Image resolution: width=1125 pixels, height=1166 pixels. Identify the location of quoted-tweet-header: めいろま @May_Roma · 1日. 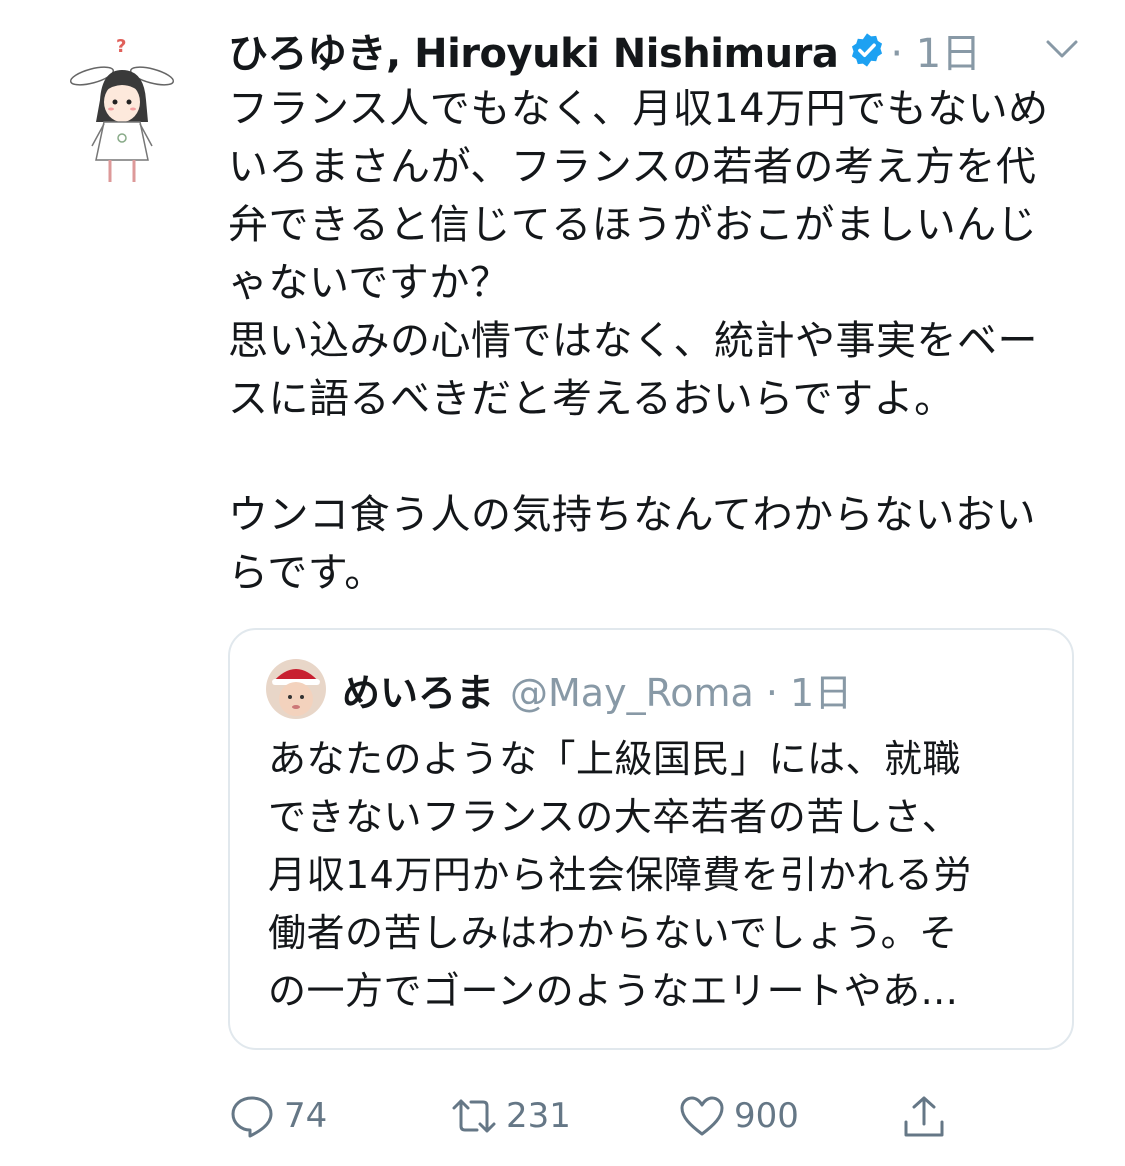
(559, 689).